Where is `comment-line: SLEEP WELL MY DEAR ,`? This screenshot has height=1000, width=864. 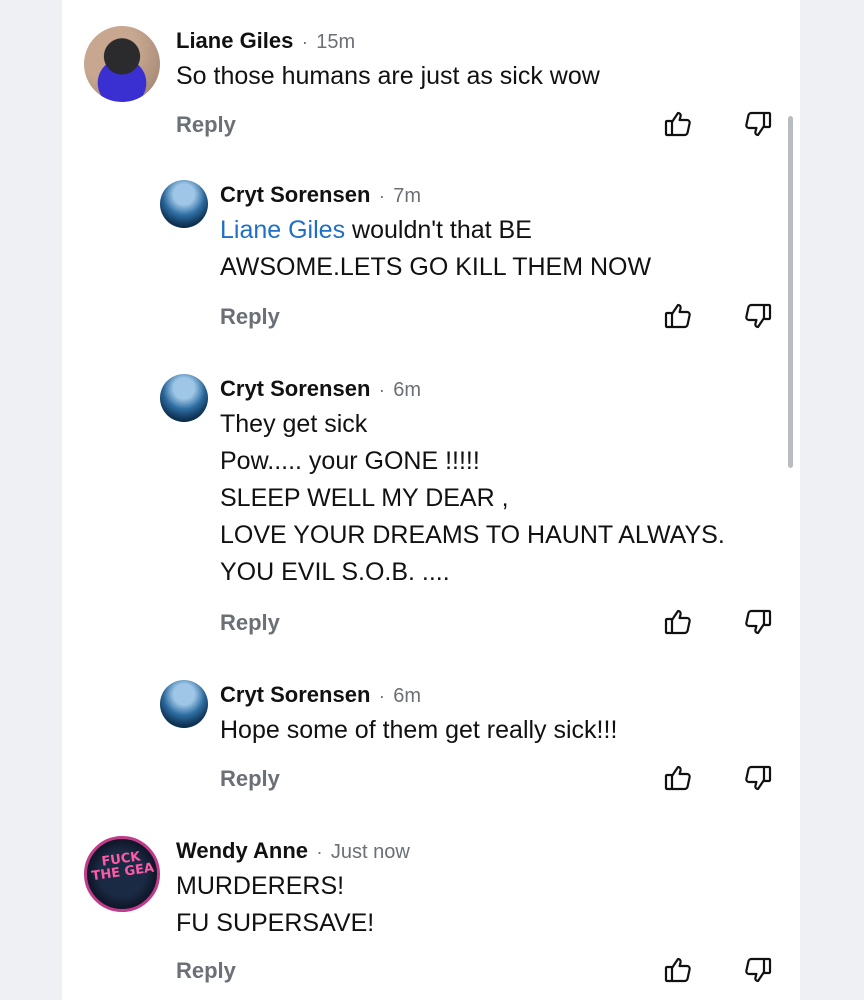
comment-line: SLEEP WELL MY DEAR , is located at coordinates (364, 498).